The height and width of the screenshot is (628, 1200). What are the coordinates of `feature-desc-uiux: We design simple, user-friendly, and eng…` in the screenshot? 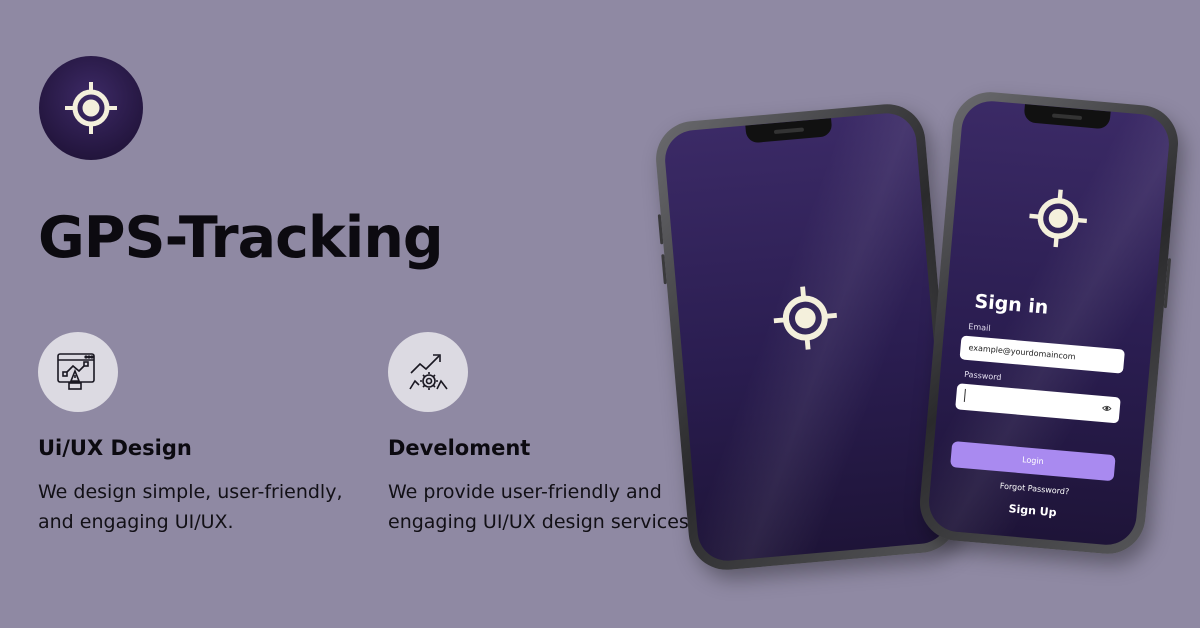 It's located at (218, 507).